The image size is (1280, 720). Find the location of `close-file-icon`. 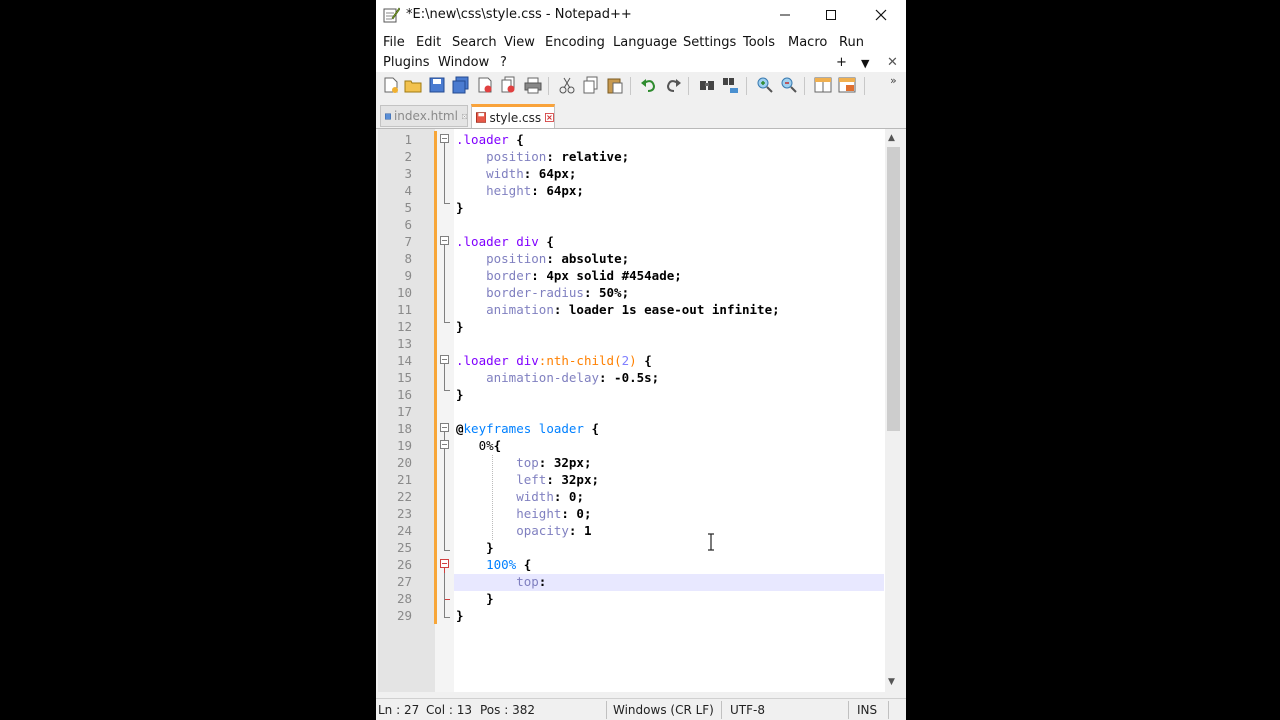

close-file-icon is located at coordinates (485, 85).